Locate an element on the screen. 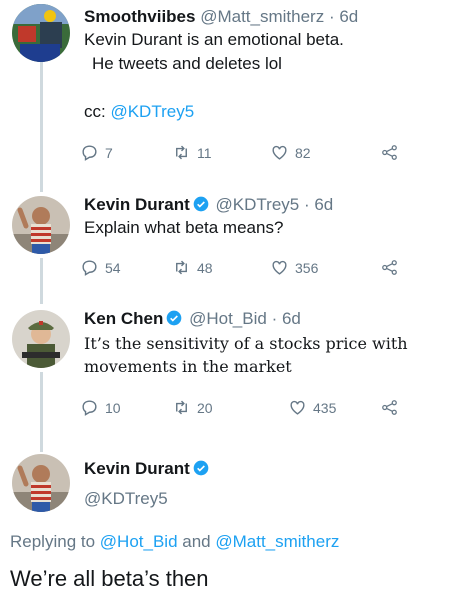 Image resolution: width=449 pixels, height=593 pixels. tweet-actions: 7 11 82 is located at coordinates (250, 154).